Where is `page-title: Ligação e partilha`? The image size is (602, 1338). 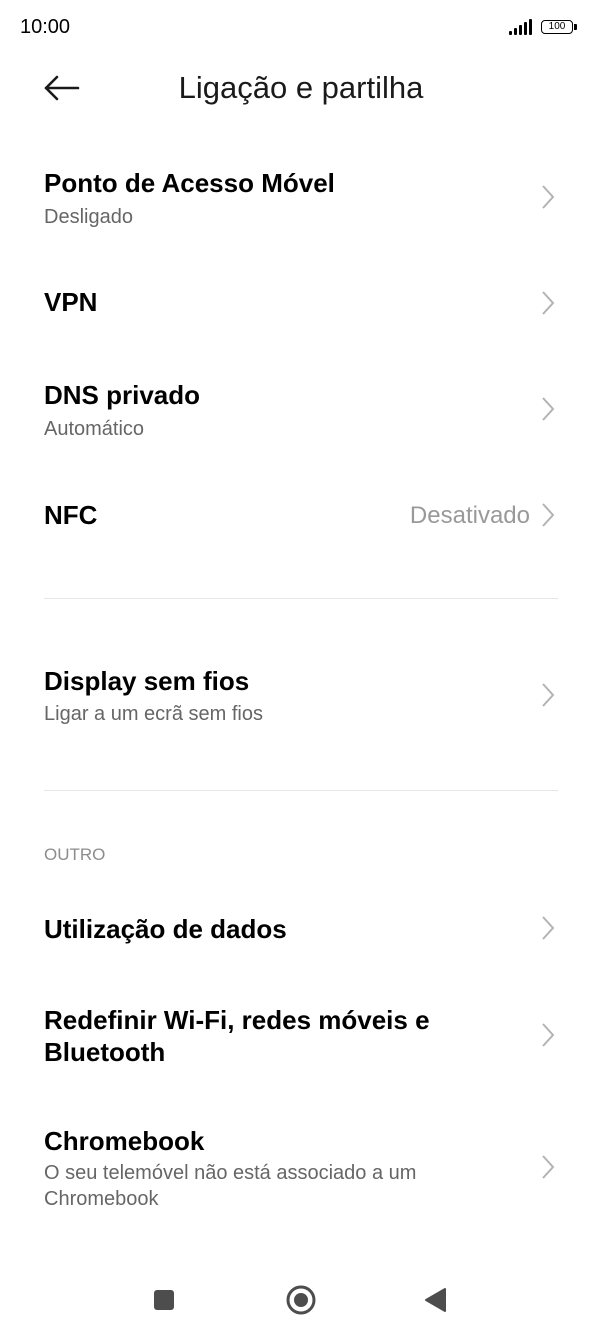
page-title: Ligação e partilha is located at coordinates (301, 87).